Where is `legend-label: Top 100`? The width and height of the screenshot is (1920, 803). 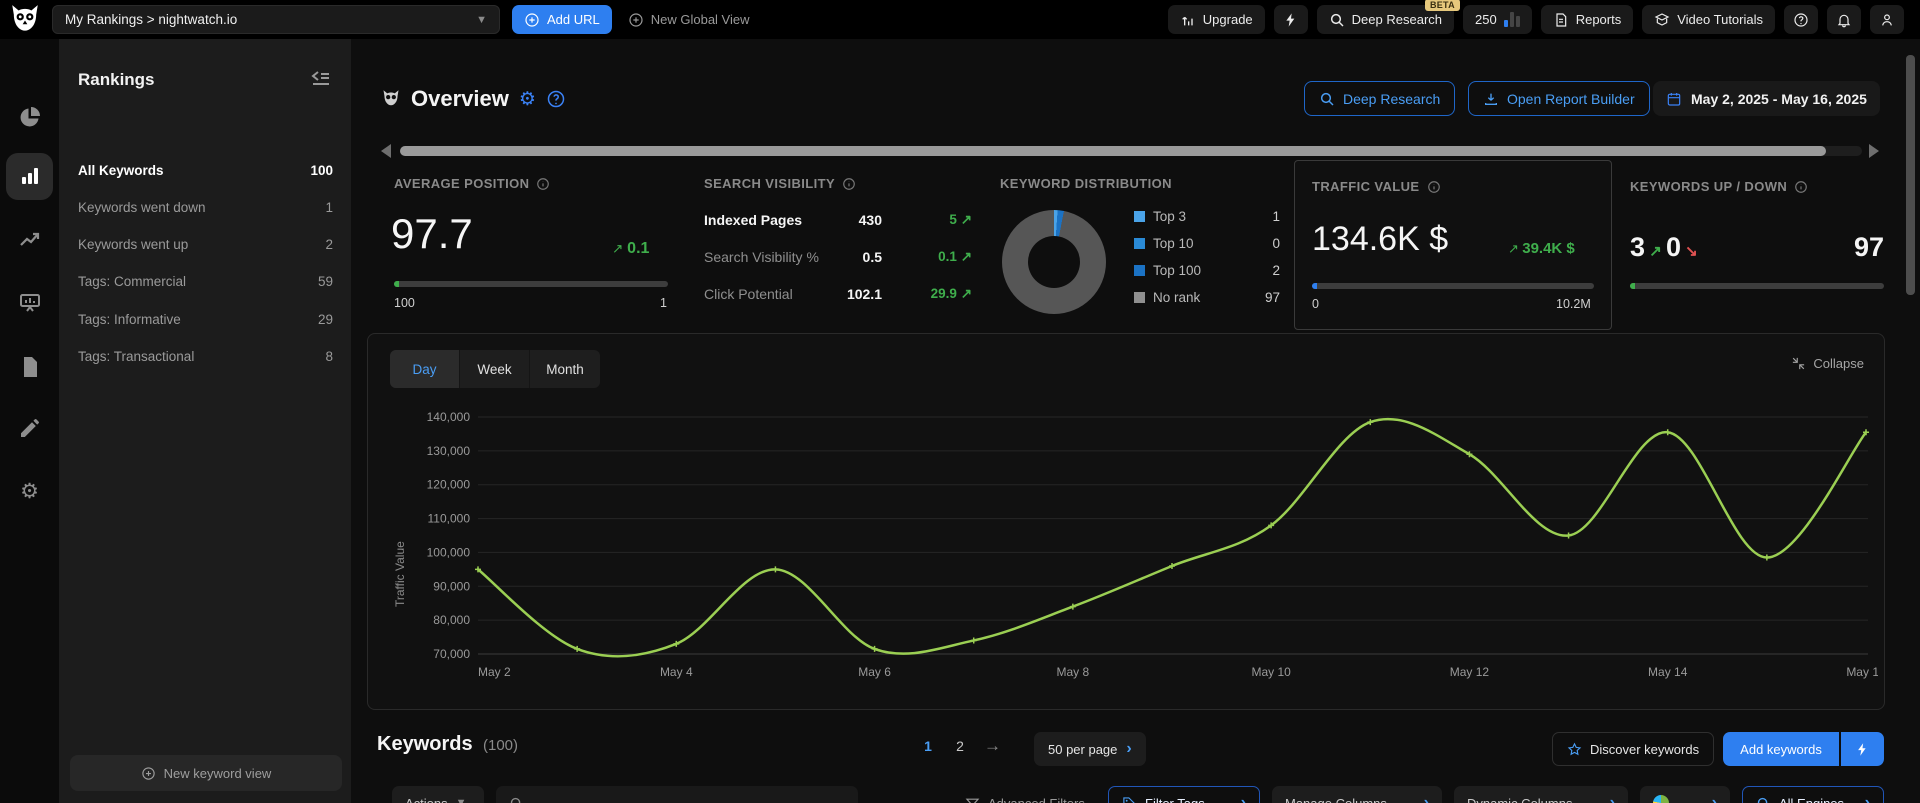 legend-label: Top 100 is located at coordinates (1177, 270).